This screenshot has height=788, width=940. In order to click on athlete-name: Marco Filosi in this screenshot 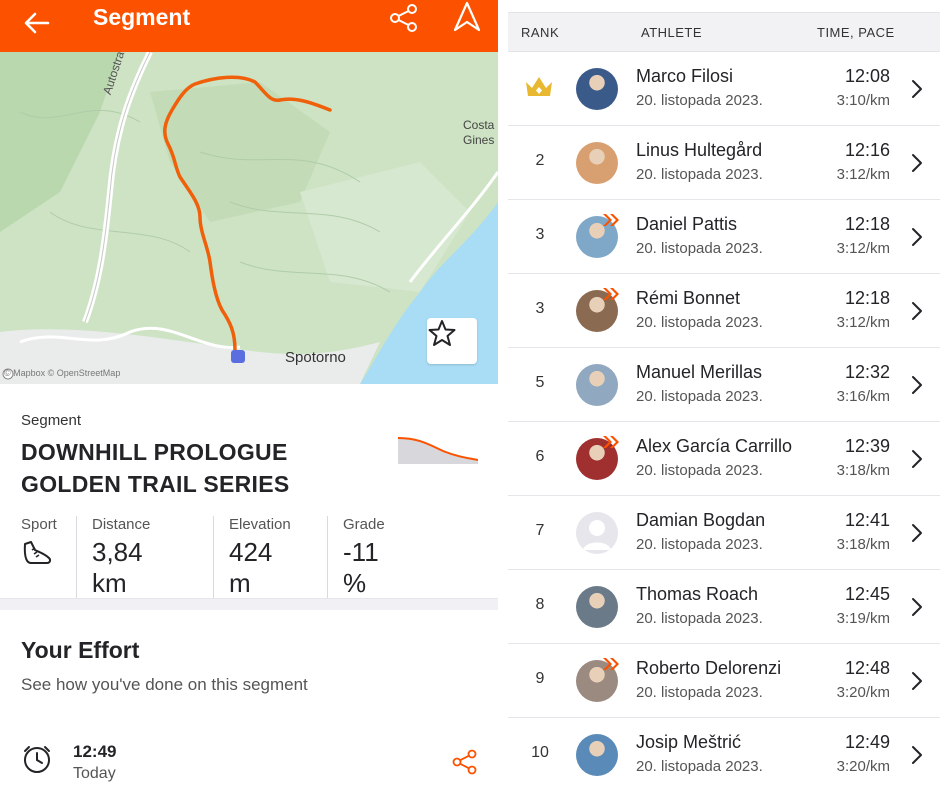, I will do `click(685, 76)`.